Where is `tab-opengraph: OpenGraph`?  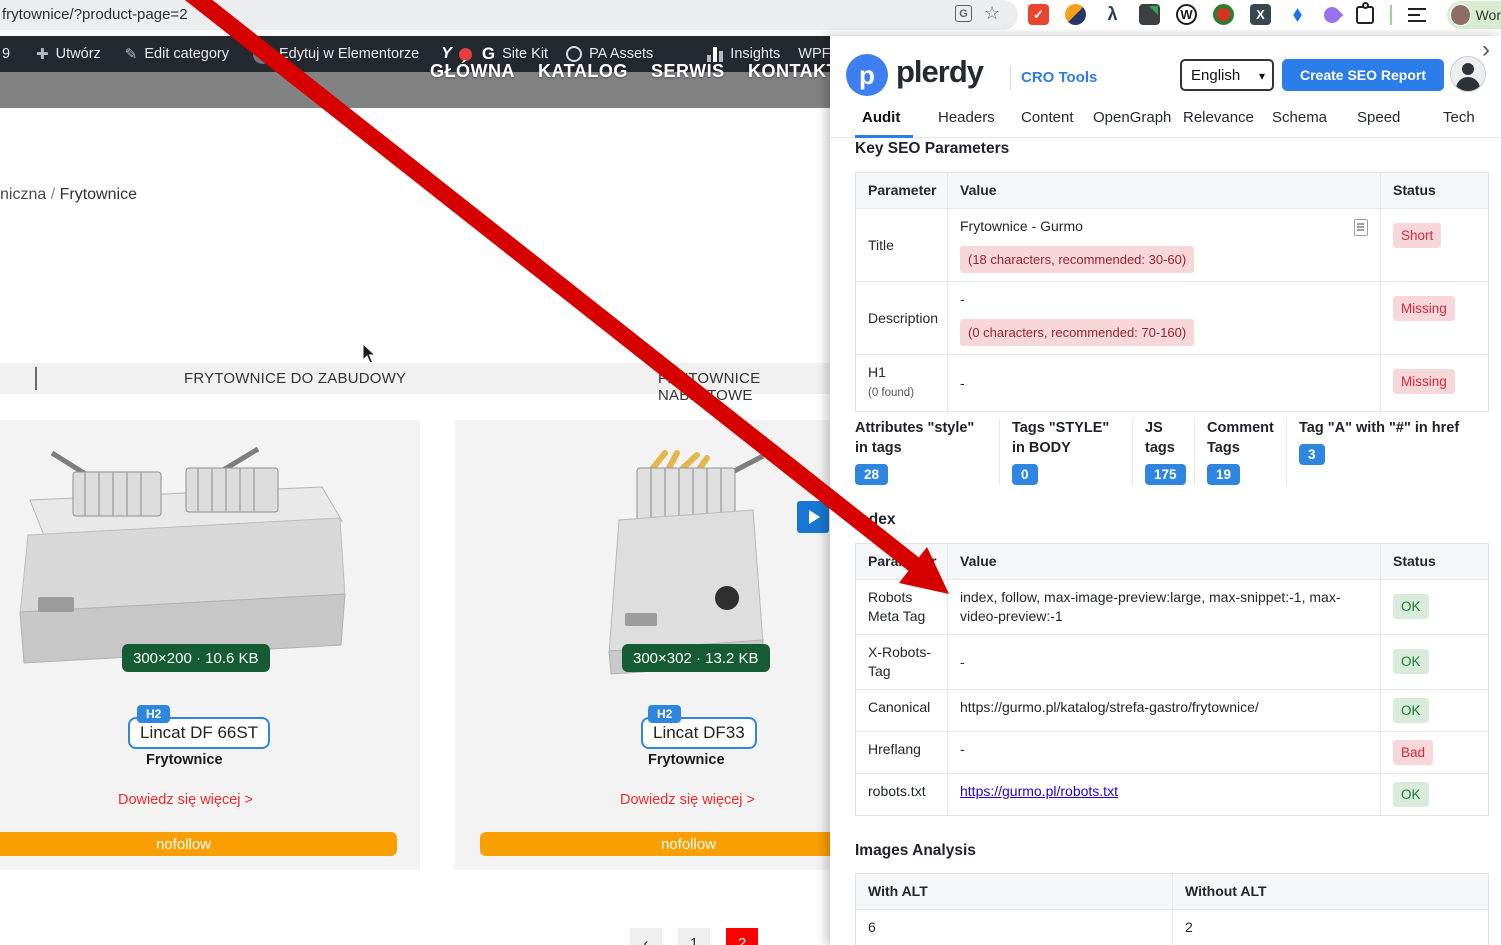
tab-opengraph: OpenGraph is located at coordinates (1132, 117).